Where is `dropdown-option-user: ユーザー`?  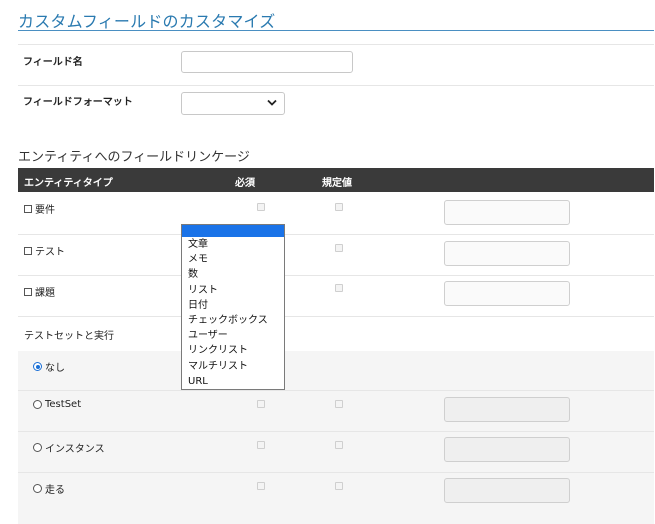
dropdown-option-user: ユーザー is located at coordinates (233, 335).